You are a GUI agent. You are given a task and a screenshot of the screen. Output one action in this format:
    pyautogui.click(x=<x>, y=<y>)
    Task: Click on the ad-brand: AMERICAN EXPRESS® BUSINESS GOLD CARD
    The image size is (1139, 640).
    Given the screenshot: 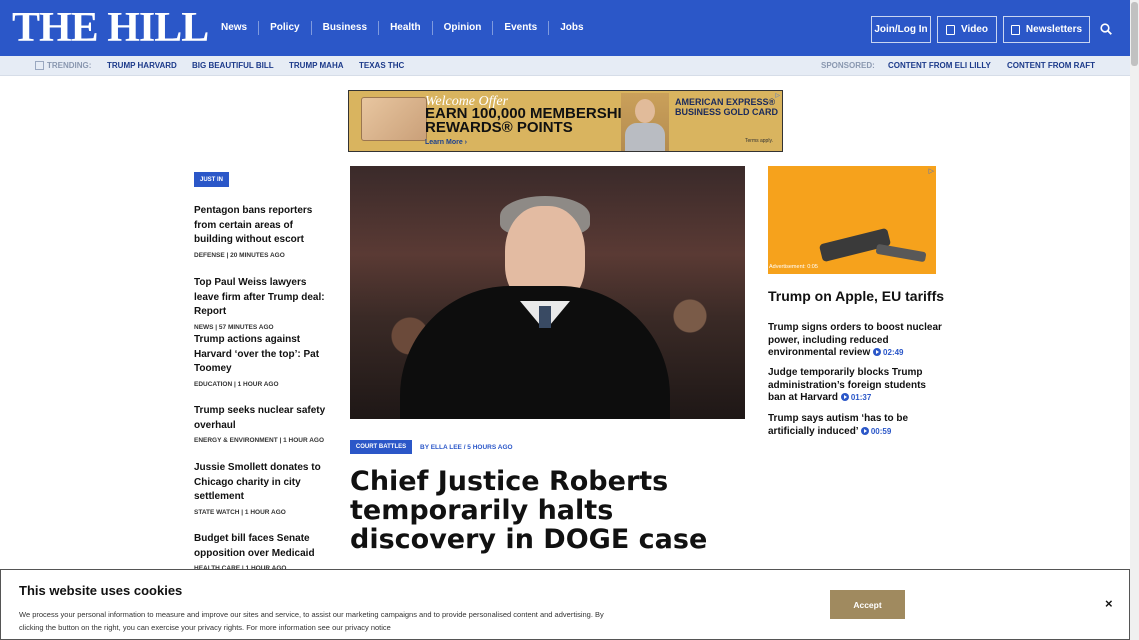 What is the action you would take?
    pyautogui.click(x=726, y=107)
    